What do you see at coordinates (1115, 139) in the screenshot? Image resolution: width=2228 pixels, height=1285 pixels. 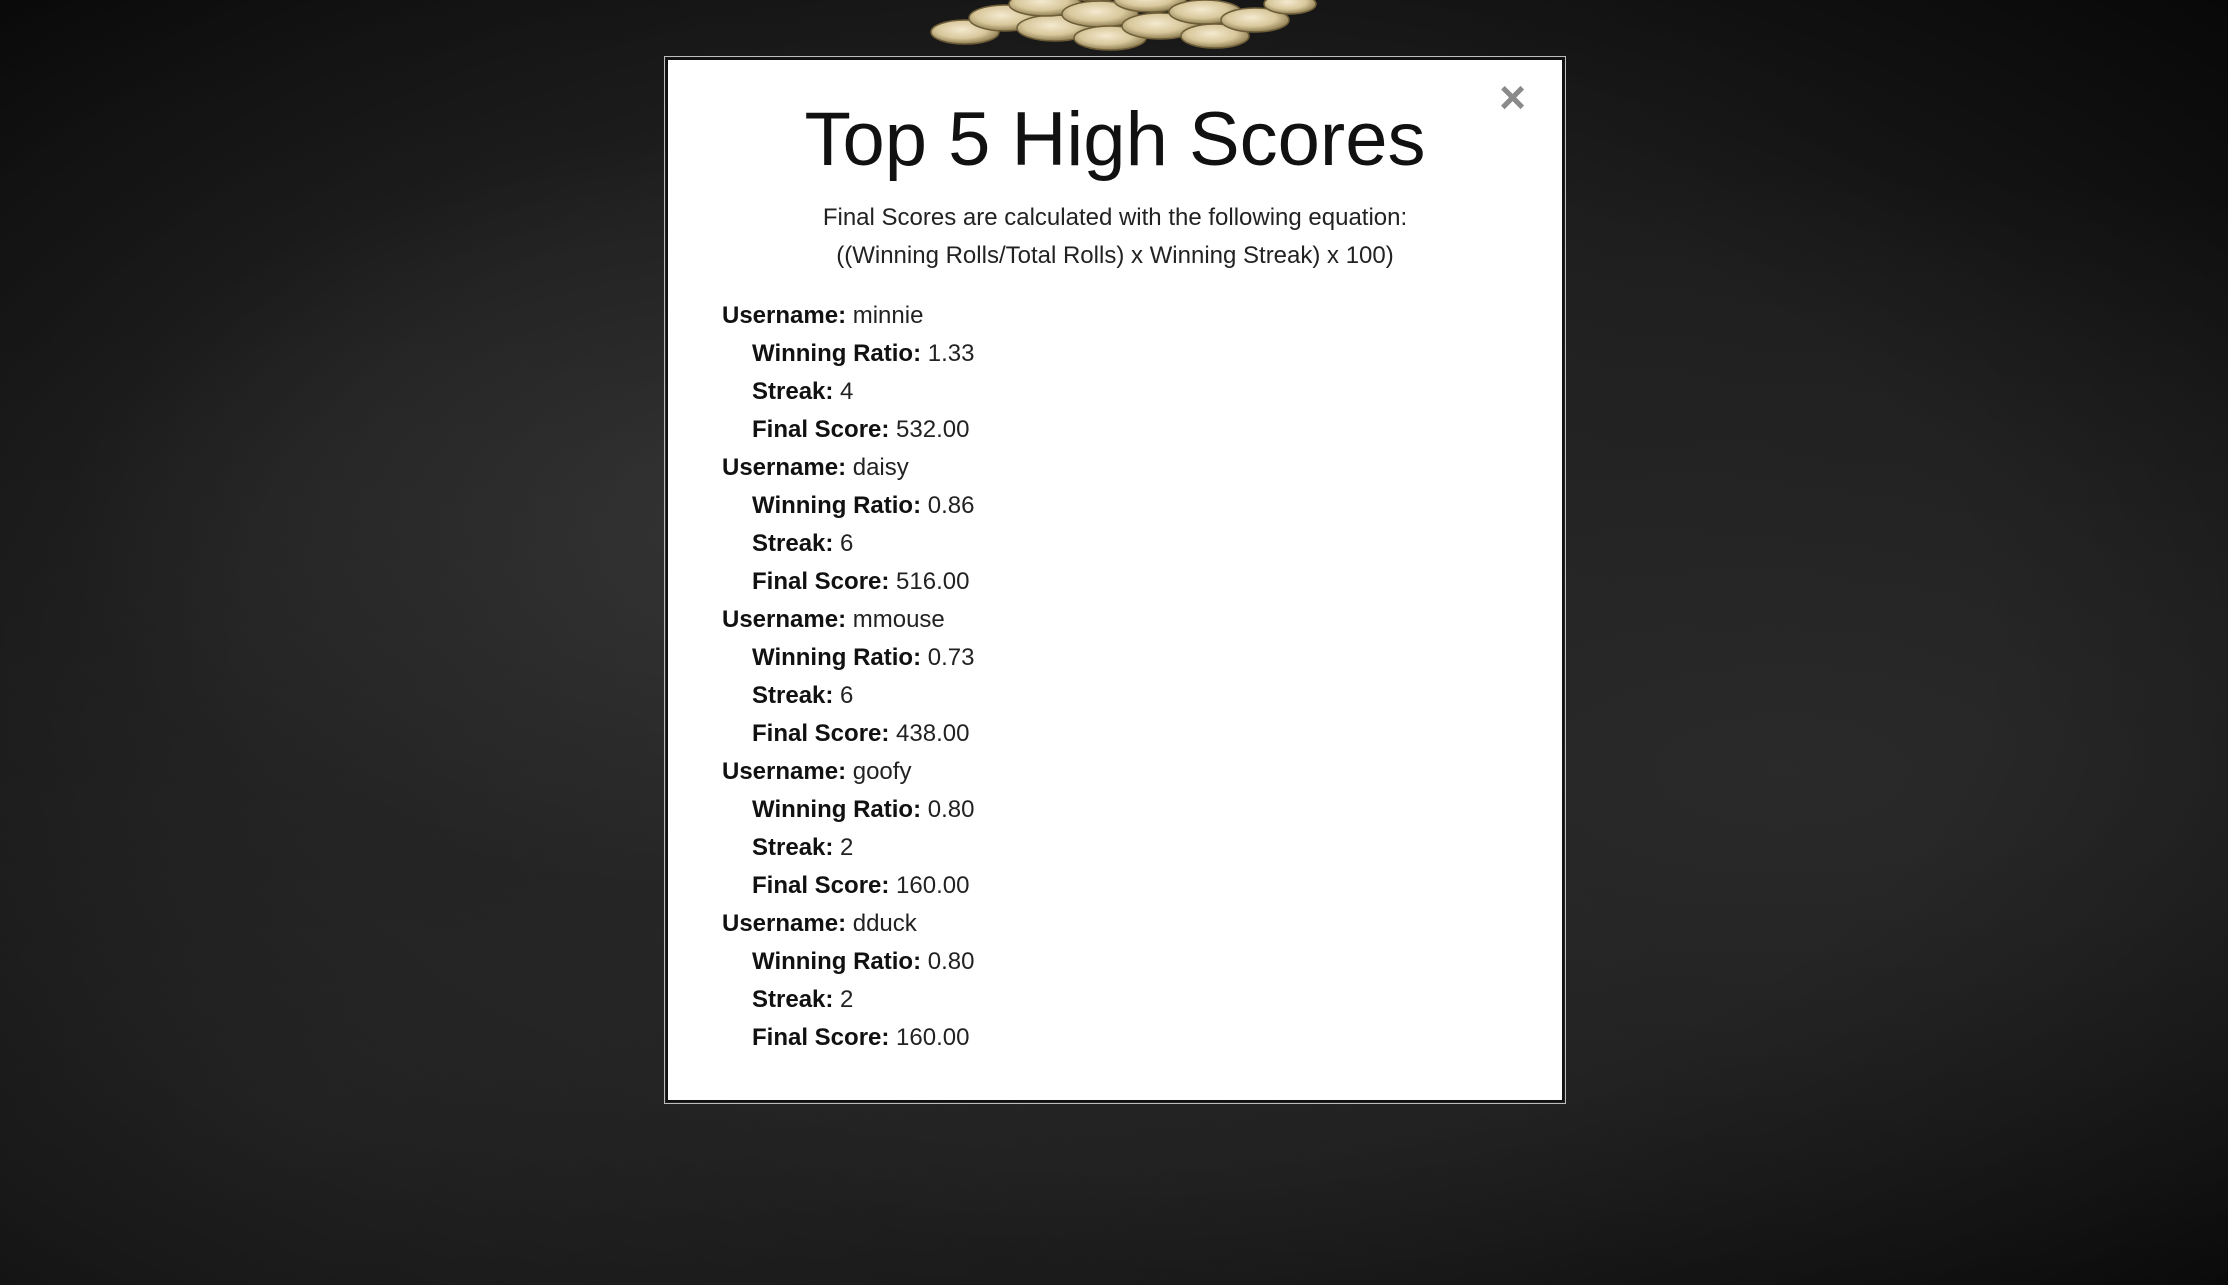 I see `modal-title: Top 5 High Scores` at bounding box center [1115, 139].